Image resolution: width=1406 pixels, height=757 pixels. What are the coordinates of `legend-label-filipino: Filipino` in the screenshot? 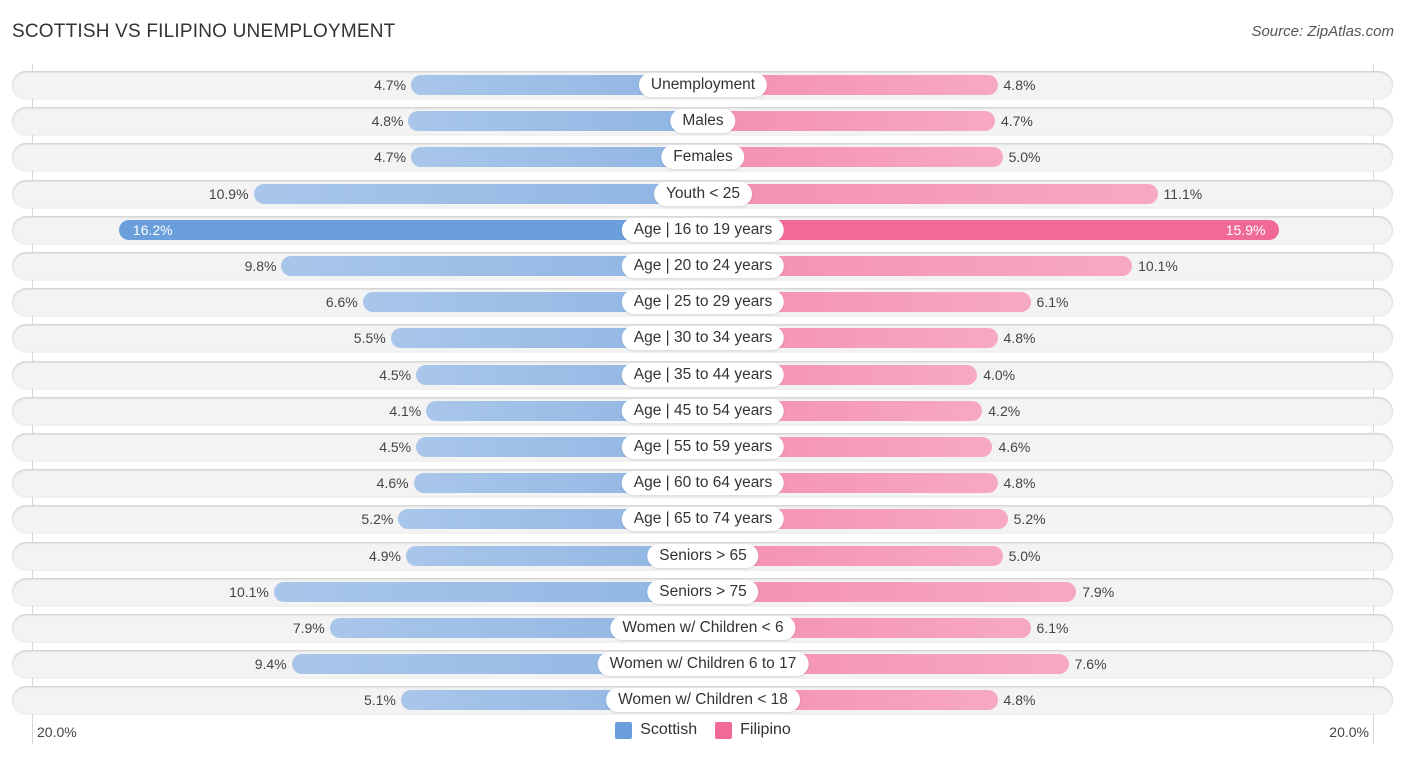 It's located at (765, 729).